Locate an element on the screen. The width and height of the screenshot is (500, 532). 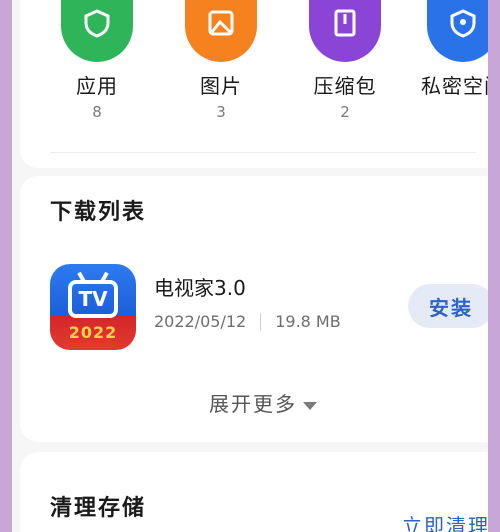
archive-icon is located at coordinates (345, 31).